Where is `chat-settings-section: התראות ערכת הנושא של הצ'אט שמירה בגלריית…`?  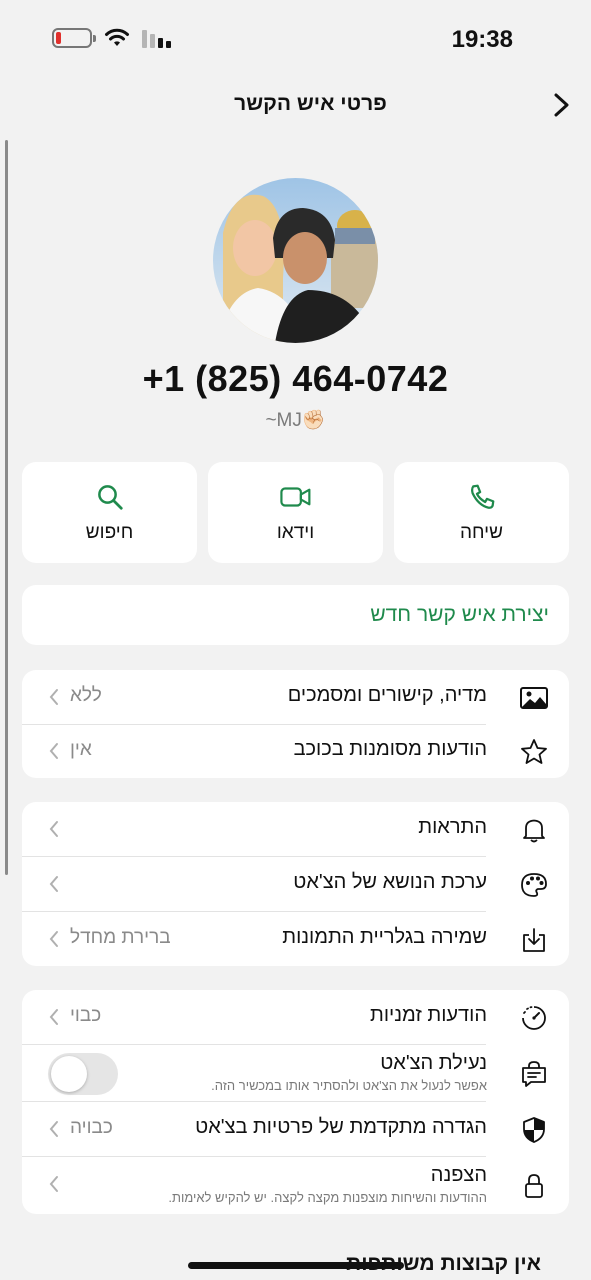
chat-settings-section: התראות ערכת הנושא של הצ'אט שמירה בגלריית… is located at coordinates (295, 884).